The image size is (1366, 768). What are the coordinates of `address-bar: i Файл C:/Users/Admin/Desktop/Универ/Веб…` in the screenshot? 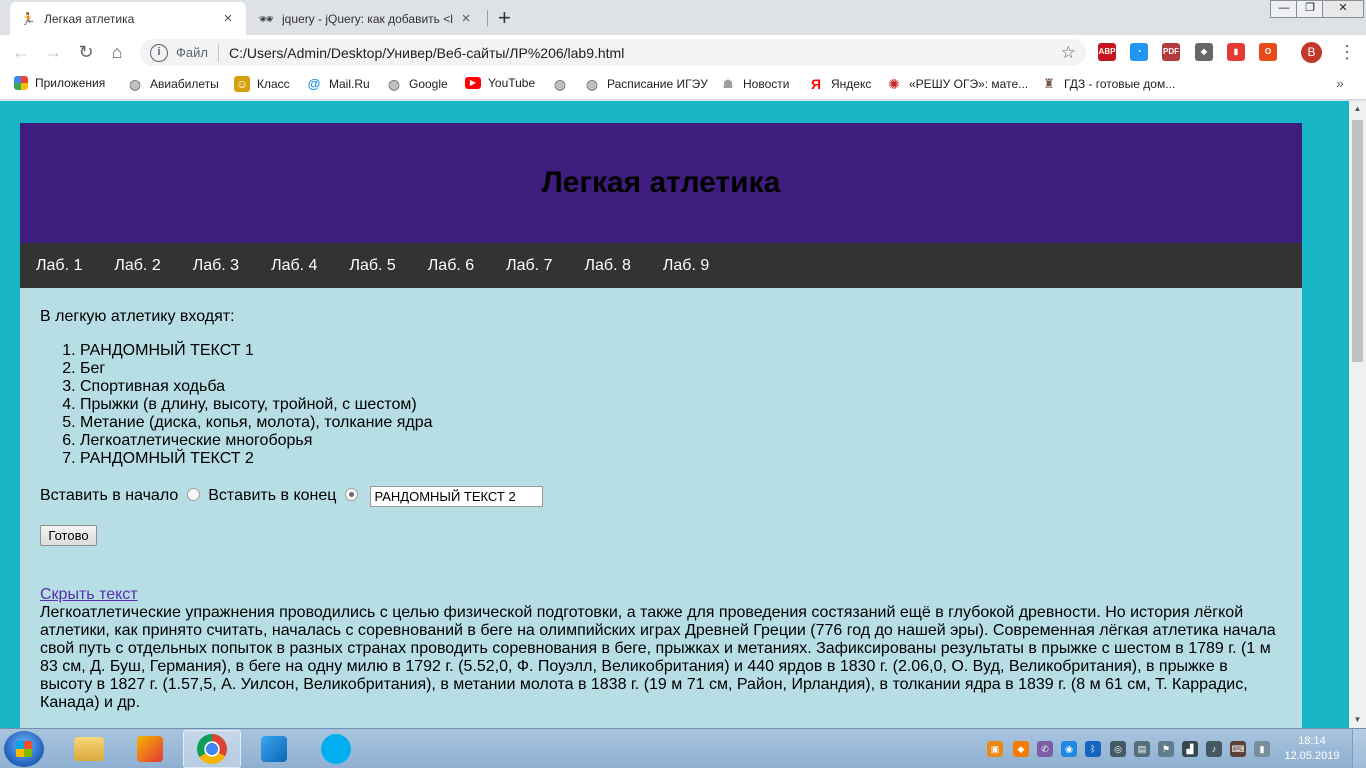 It's located at (613, 52).